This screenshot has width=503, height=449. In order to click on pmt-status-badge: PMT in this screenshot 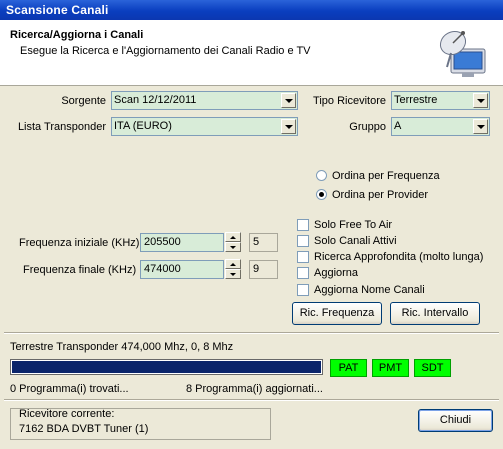, I will do `click(390, 368)`.